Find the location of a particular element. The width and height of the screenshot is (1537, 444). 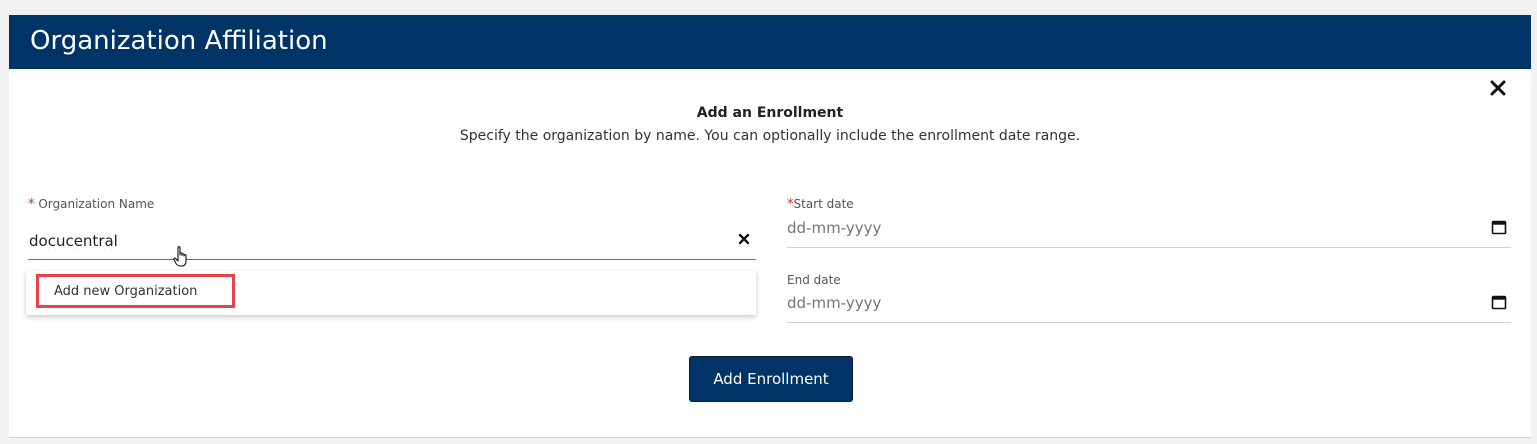

clear-organization-button is located at coordinates (744, 239).